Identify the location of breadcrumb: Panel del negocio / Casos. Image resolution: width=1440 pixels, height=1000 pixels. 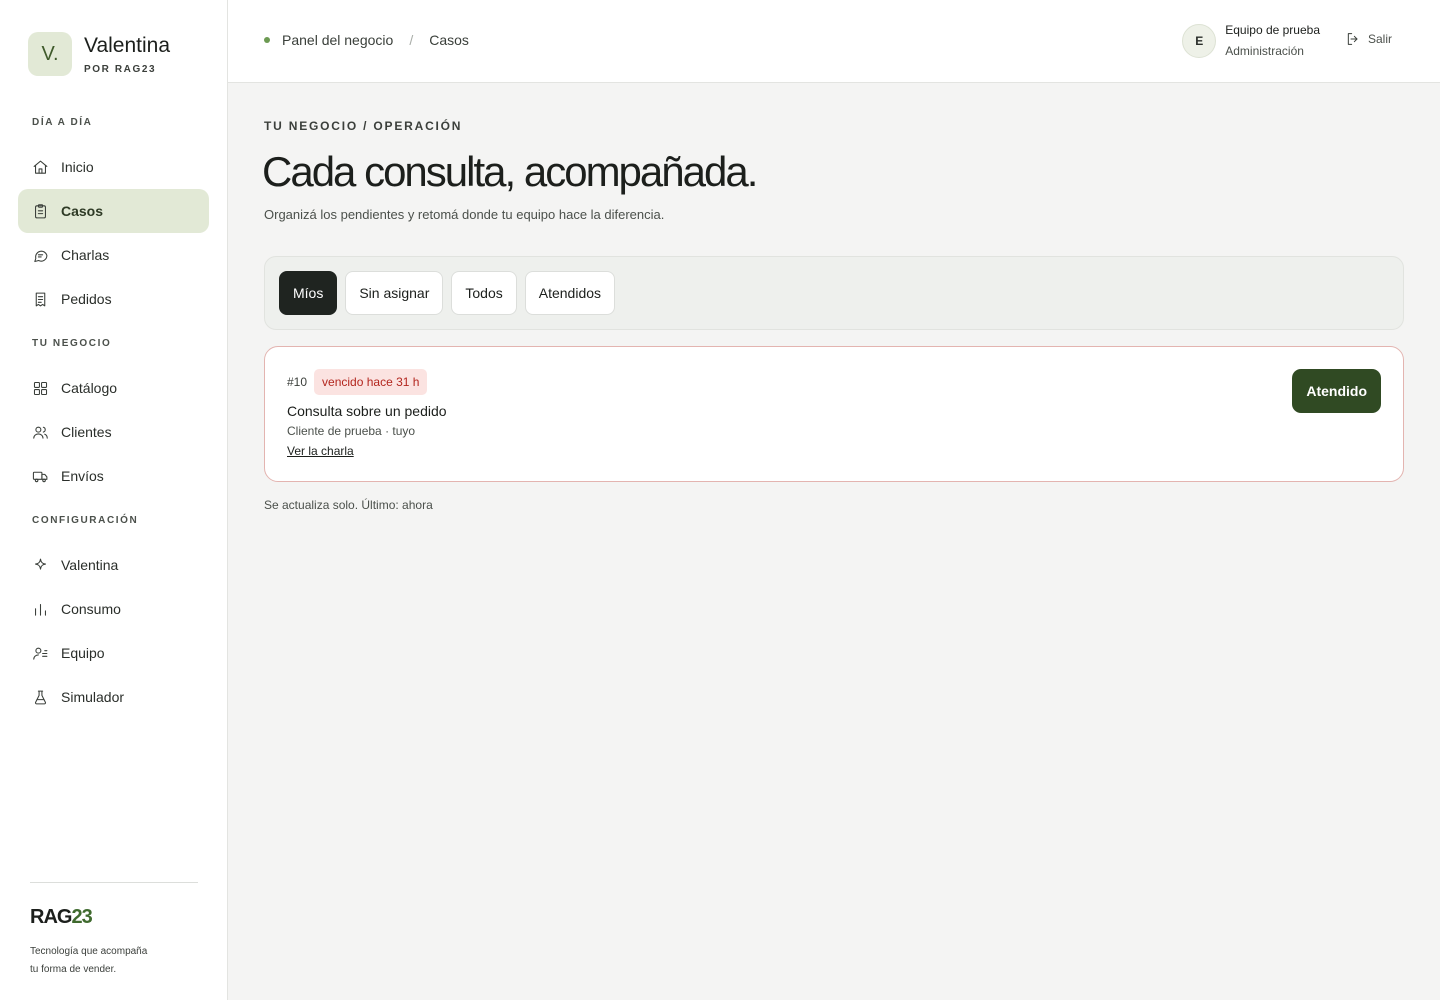
(366, 40).